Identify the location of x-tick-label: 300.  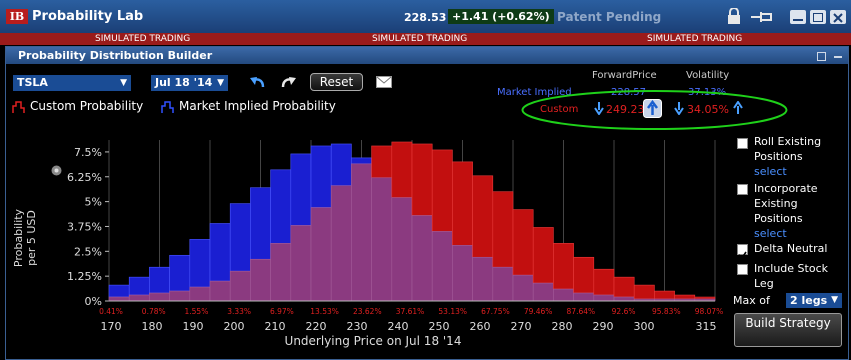
(644, 326).